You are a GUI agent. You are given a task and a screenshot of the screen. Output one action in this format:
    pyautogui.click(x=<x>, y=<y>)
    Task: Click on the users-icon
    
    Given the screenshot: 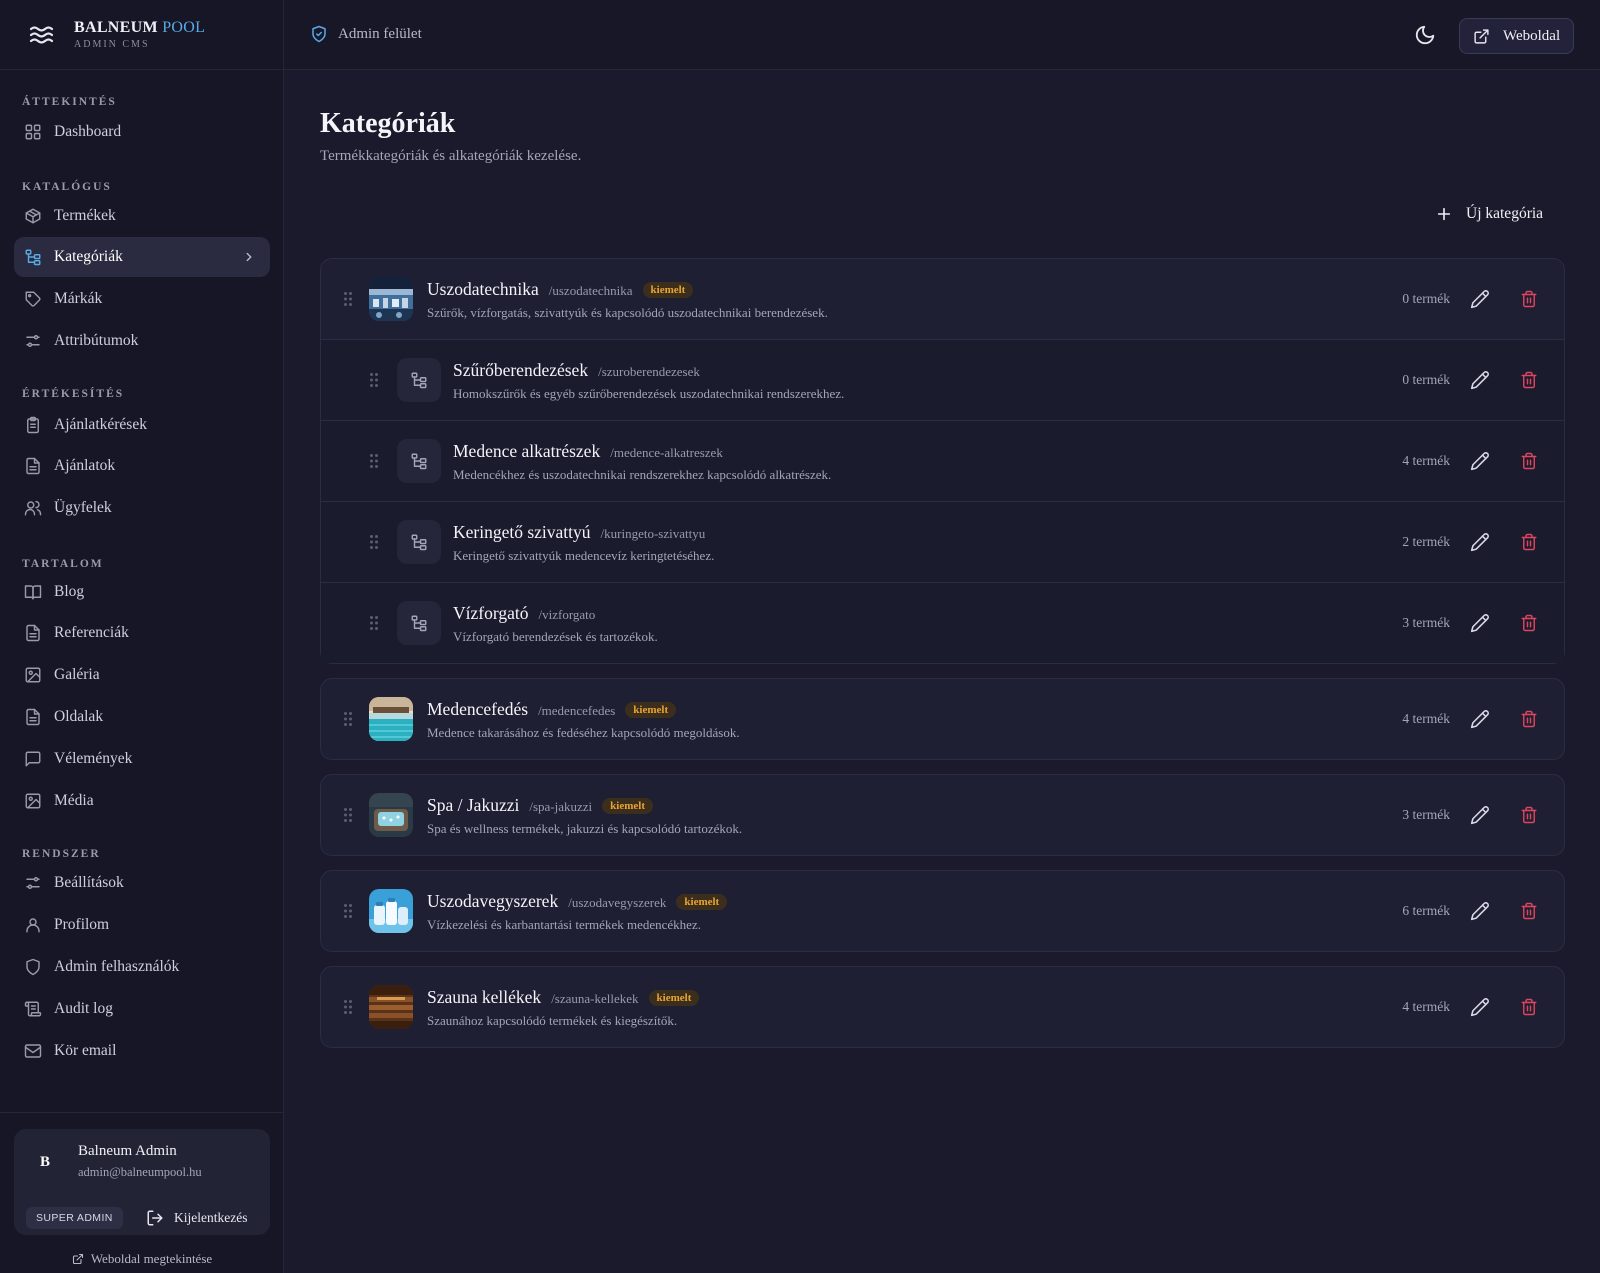 What is the action you would take?
    pyautogui.click(x=33, y=508)
    